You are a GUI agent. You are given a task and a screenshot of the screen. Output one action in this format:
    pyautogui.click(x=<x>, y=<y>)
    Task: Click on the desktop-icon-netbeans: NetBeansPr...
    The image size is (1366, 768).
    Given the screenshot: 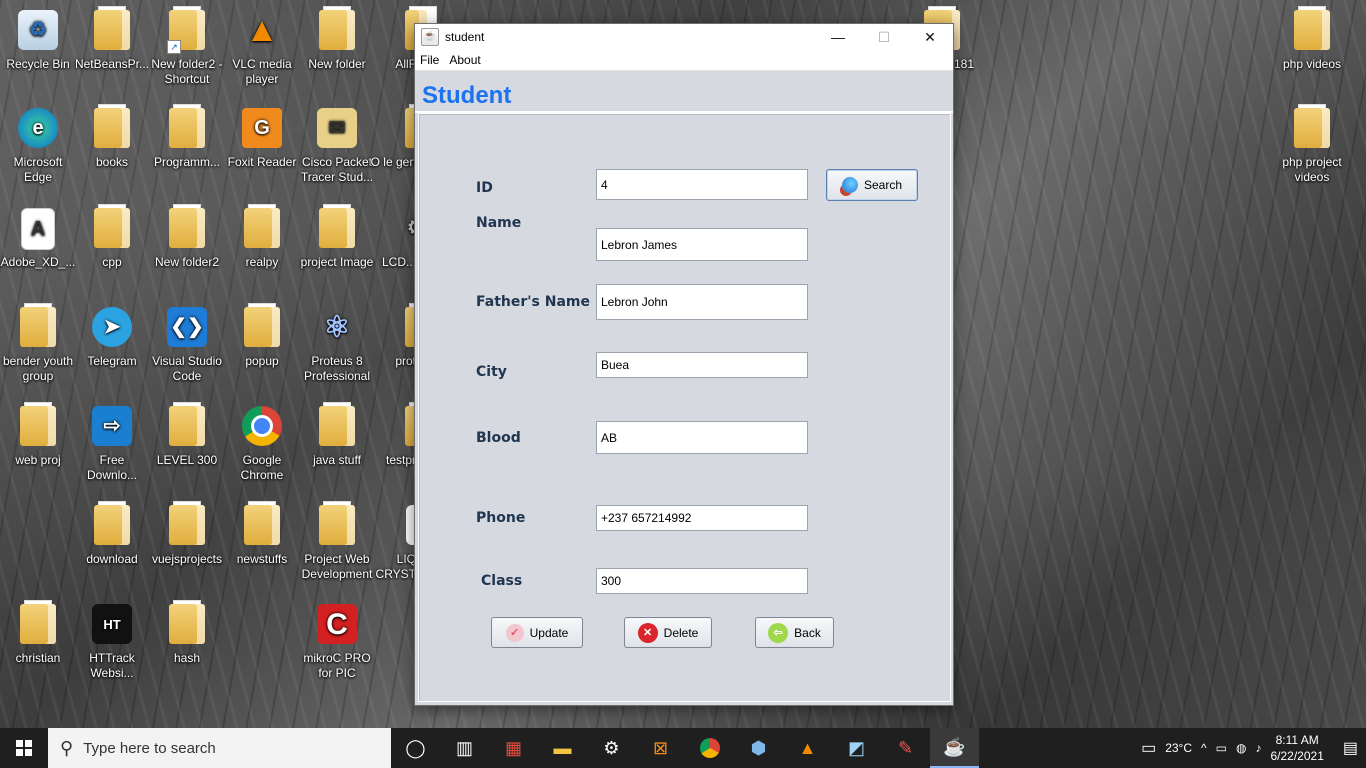 What is the action you would take?
    pyautogui.click(x=112, y=39)
    